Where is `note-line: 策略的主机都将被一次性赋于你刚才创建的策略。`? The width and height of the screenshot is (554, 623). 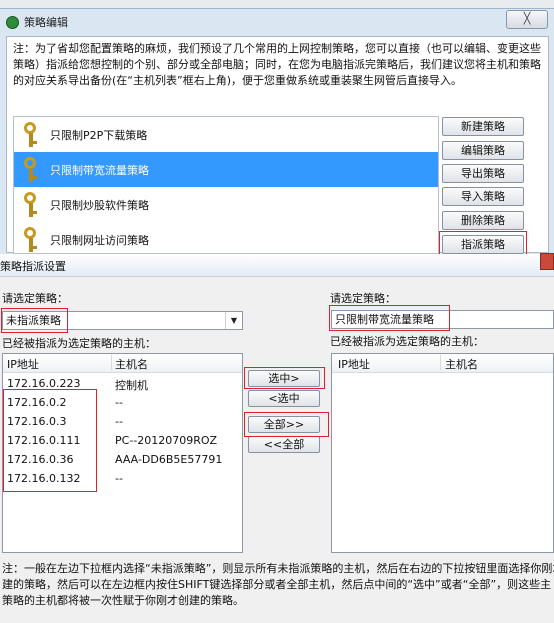 note-line: 策略的主机都将被一次性赋于你刚才创建的策略。 is located at coordinates (123, 600).